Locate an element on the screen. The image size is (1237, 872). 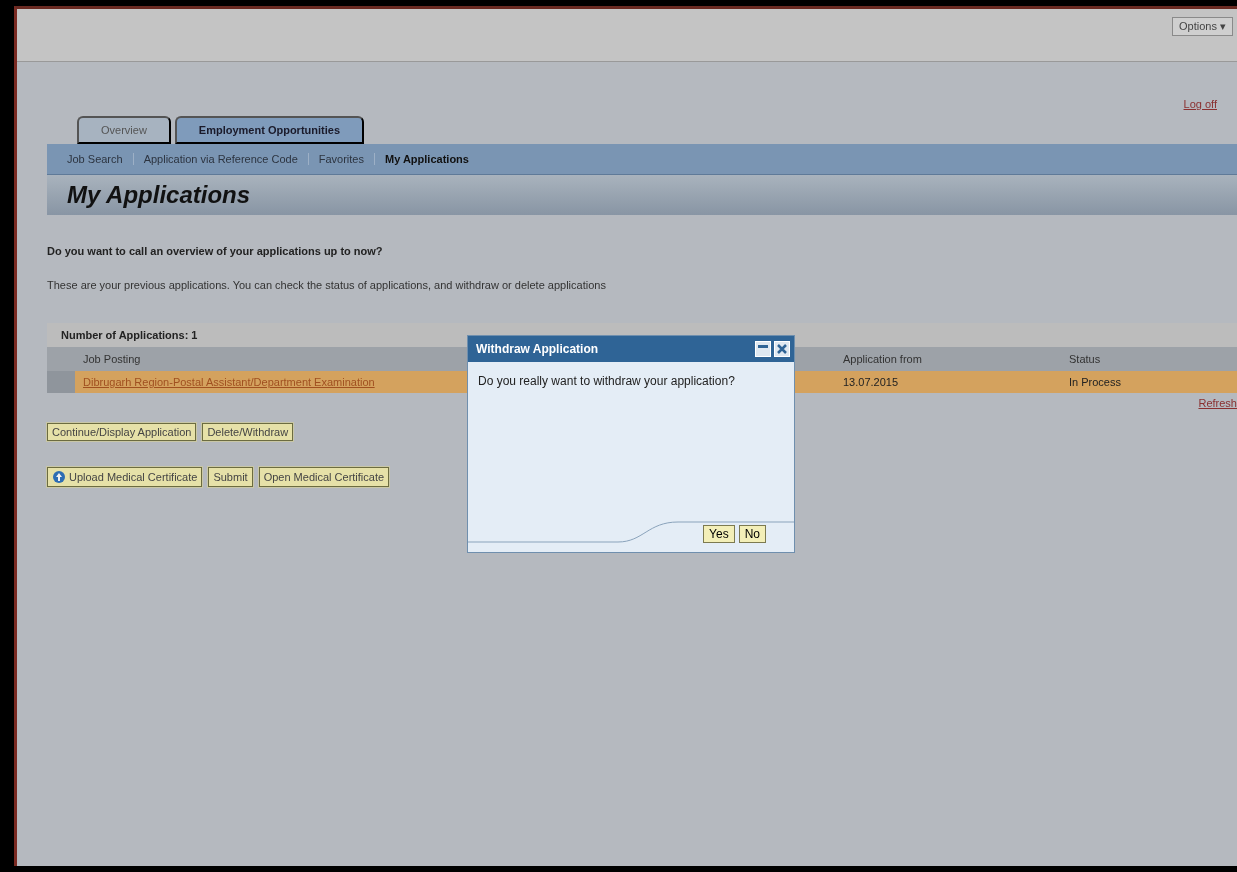
table-cell-text: 13.07.2015 is located at coordinates (871, 382).